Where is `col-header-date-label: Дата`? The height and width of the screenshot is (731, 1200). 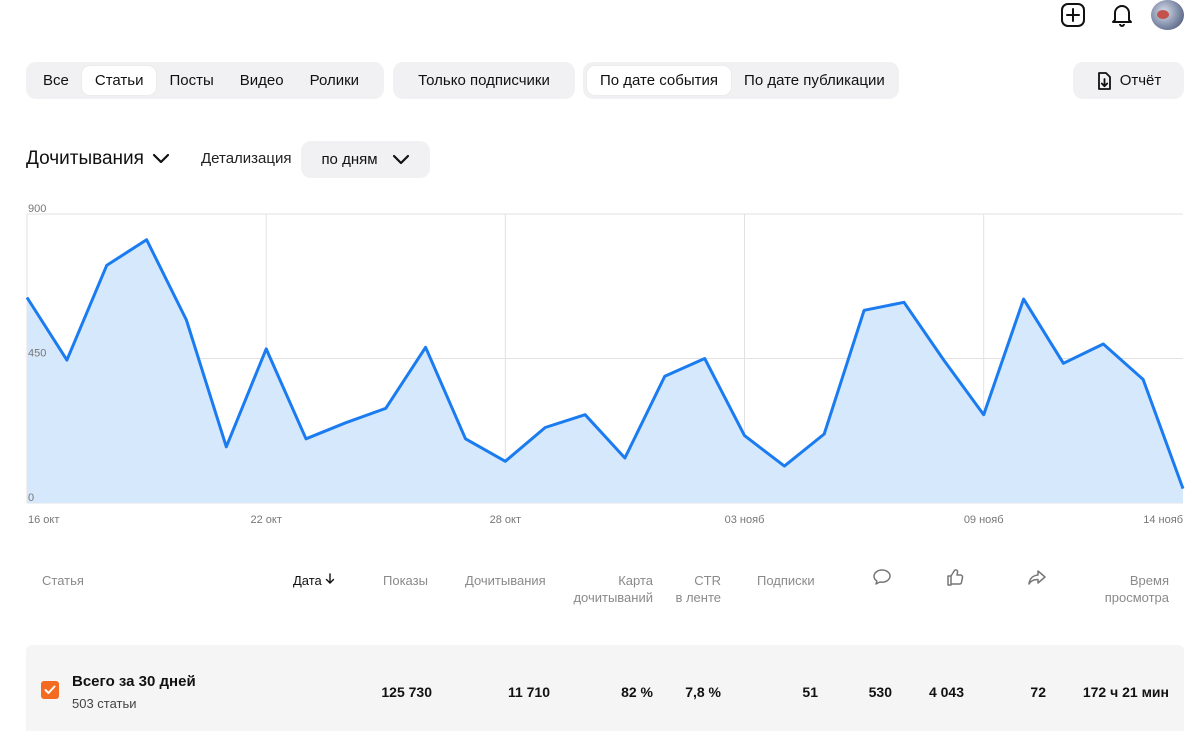 col-header-date-label: Дата is located at coordinates (307, 580).